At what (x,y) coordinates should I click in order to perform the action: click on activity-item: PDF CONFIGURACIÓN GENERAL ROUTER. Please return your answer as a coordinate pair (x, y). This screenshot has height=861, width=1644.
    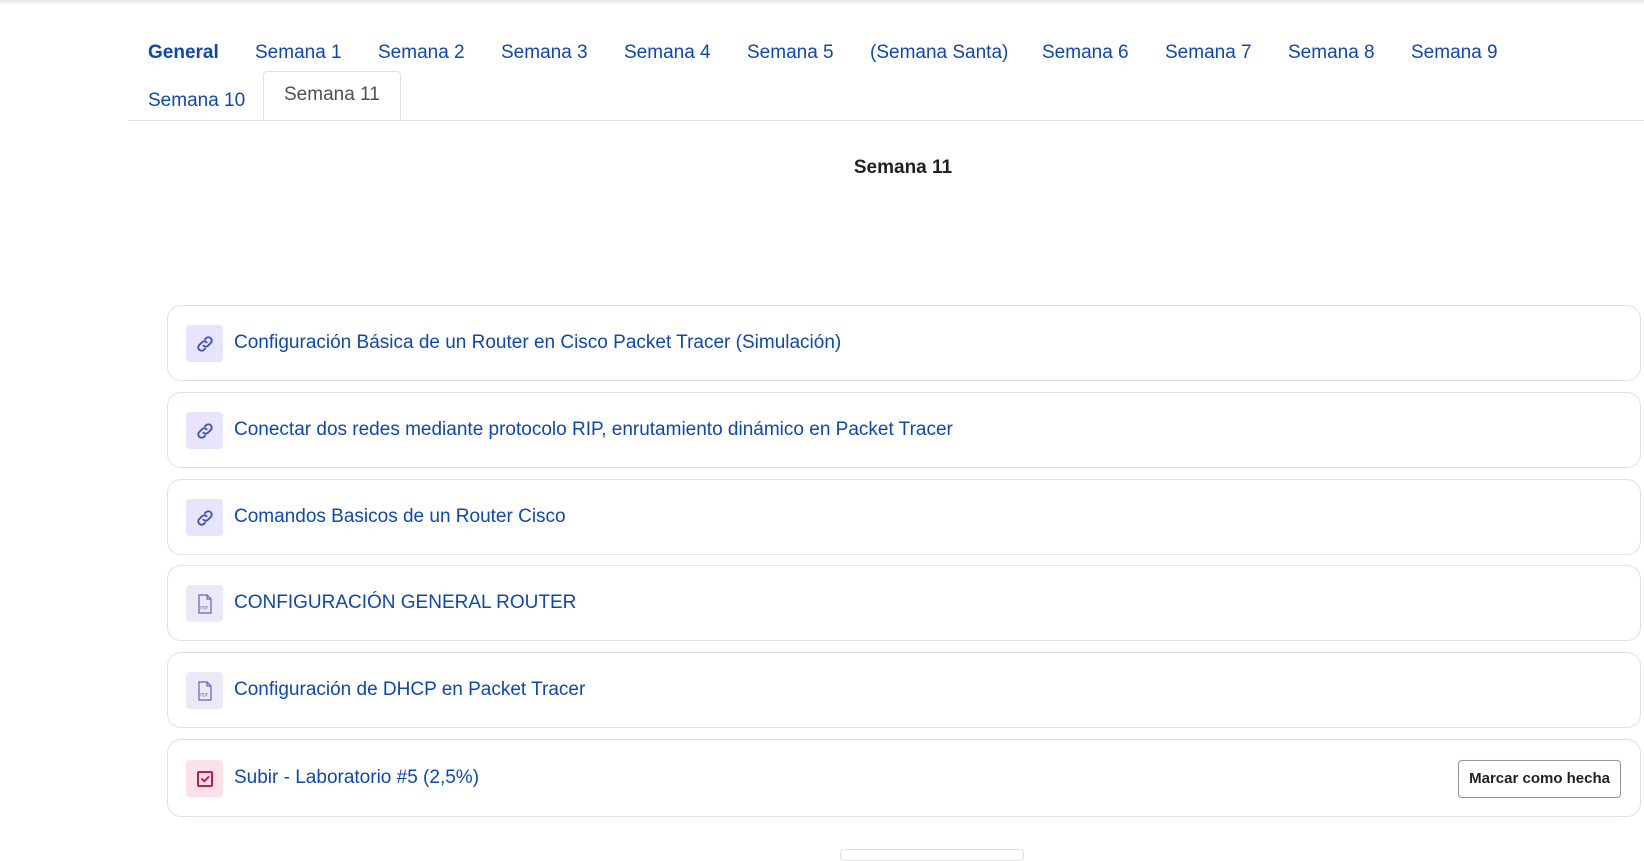
    Looking at the image, I should click on (904, 603).